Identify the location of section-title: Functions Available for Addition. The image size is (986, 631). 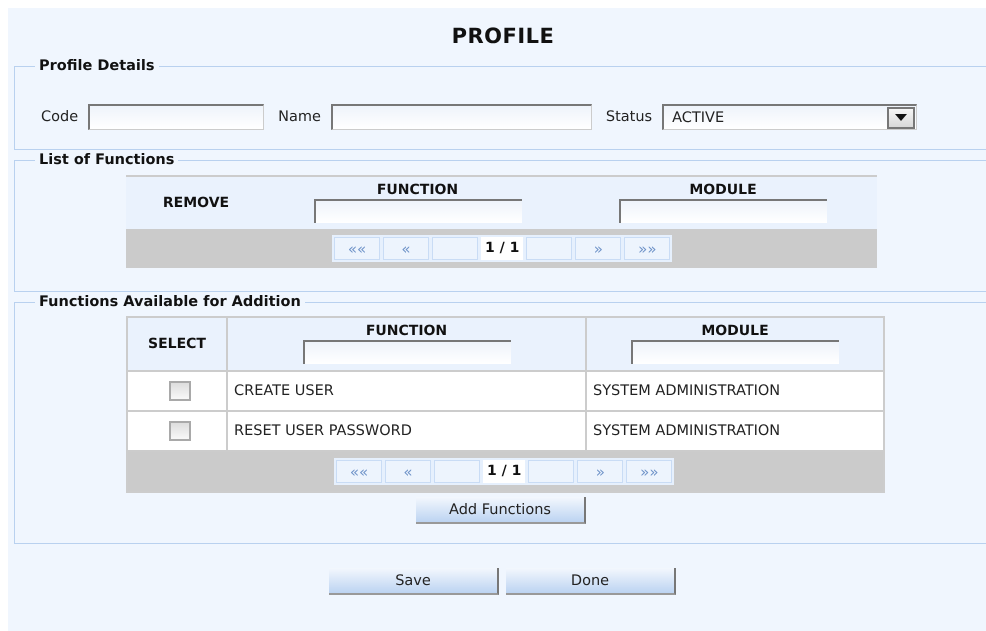
(170, 302).